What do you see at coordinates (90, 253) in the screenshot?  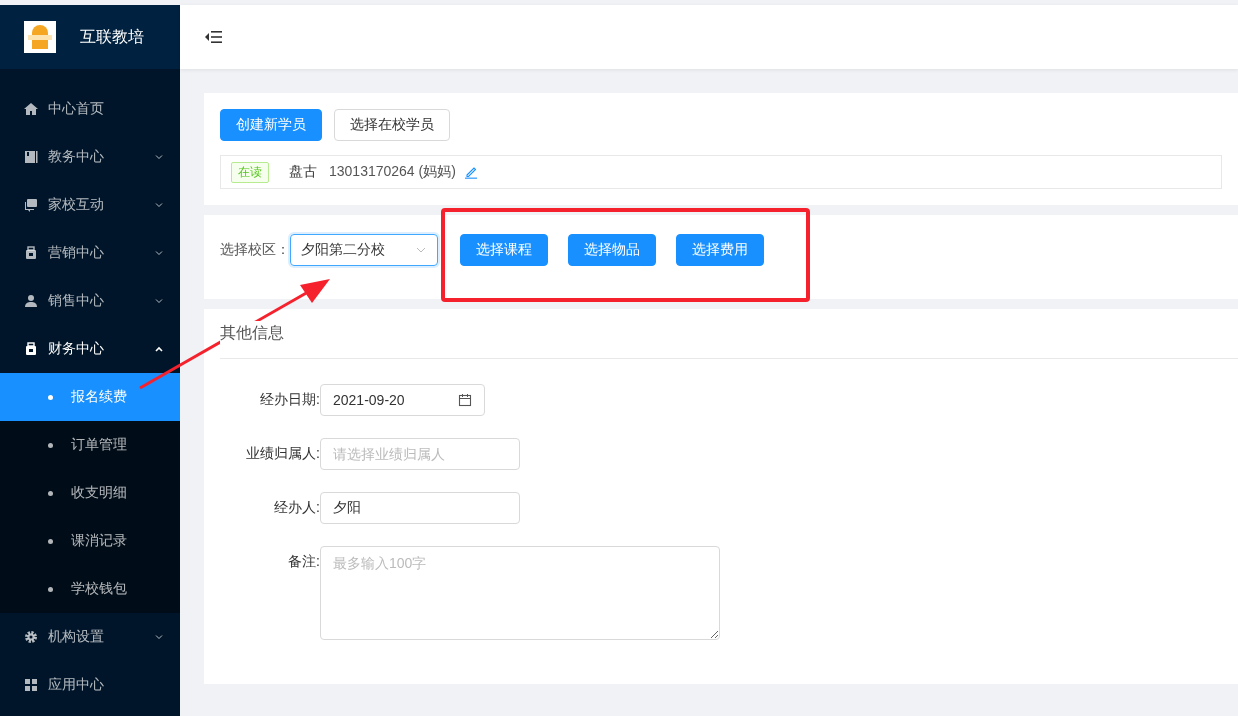 I see `menu-item: 营销中心` at bounding box center [90, 253].